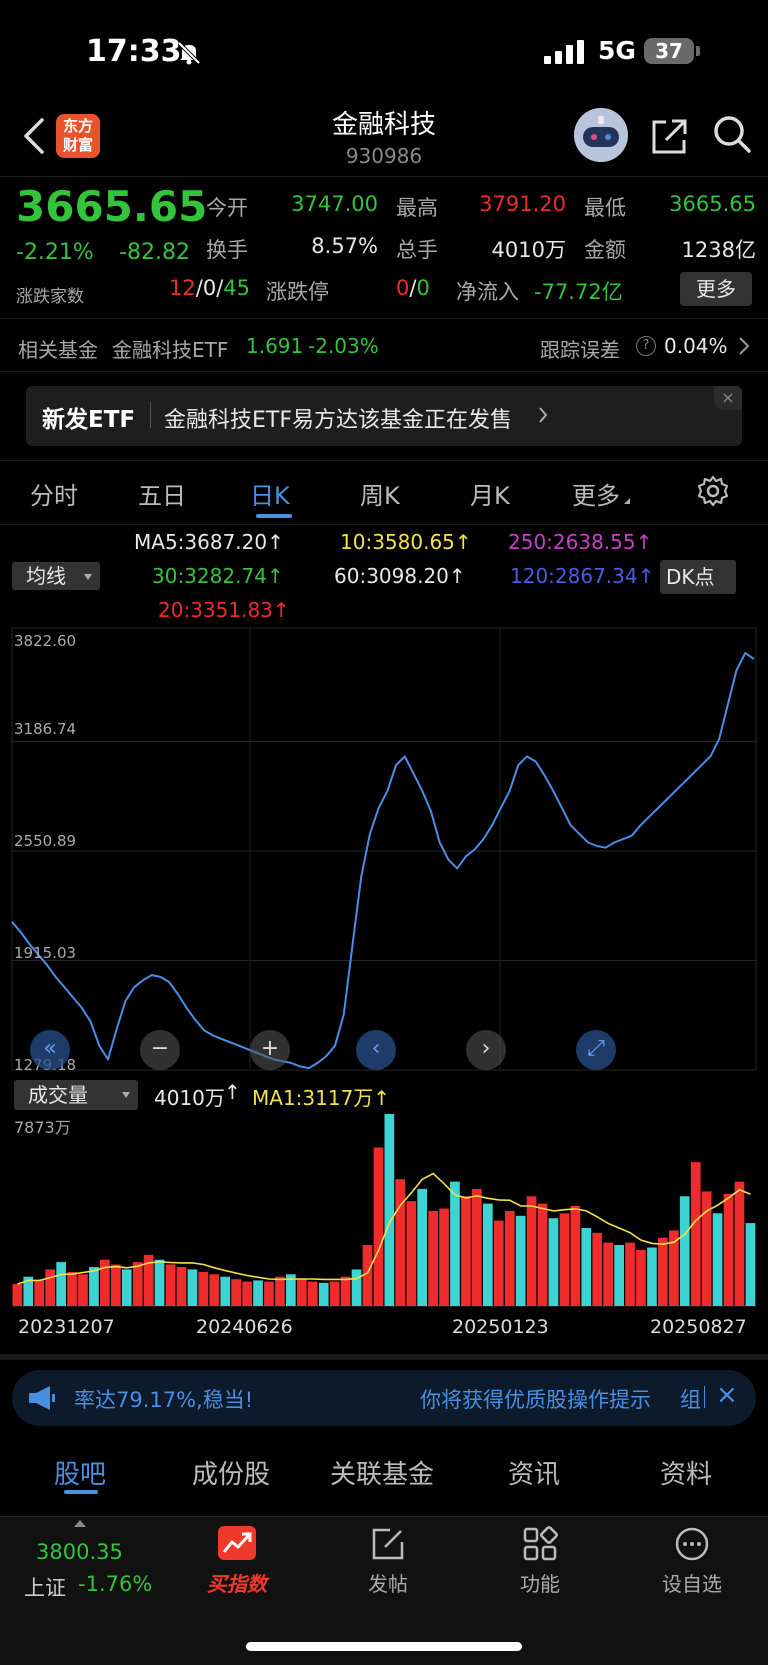 Image resolution: width=768 pixels, height=1665 pixels. What do you see at coordinates (232, 1092) in the screenshot?
I see `volume-up-arrow: ↑` at bounding box center [232, 1092].